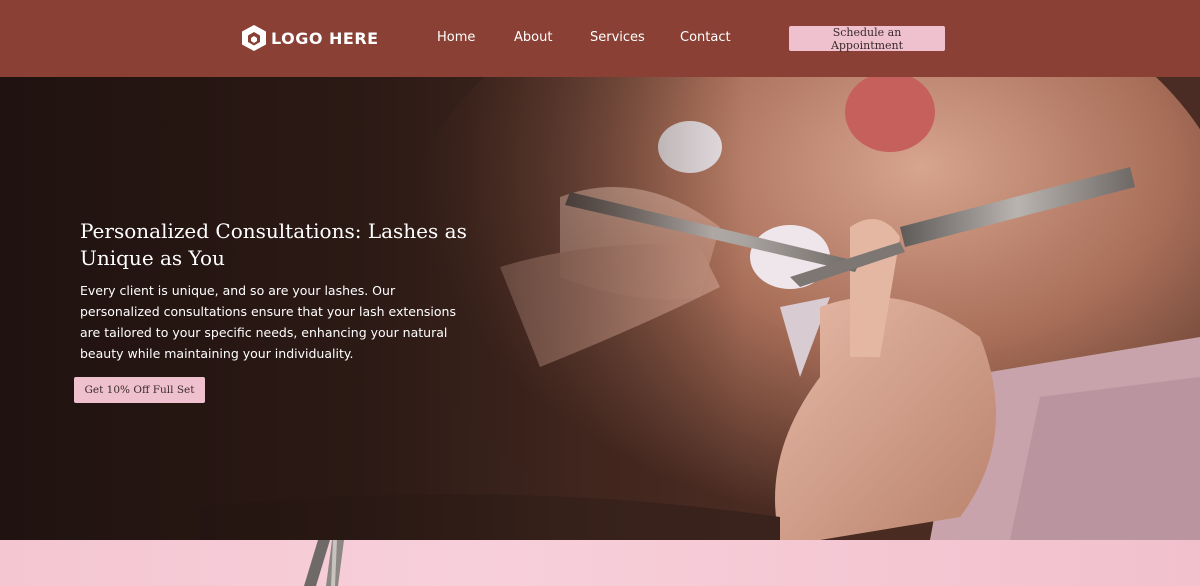 This screenshot has width=1200, height=586. I want to click on next-section-preview, so click(600, 563).